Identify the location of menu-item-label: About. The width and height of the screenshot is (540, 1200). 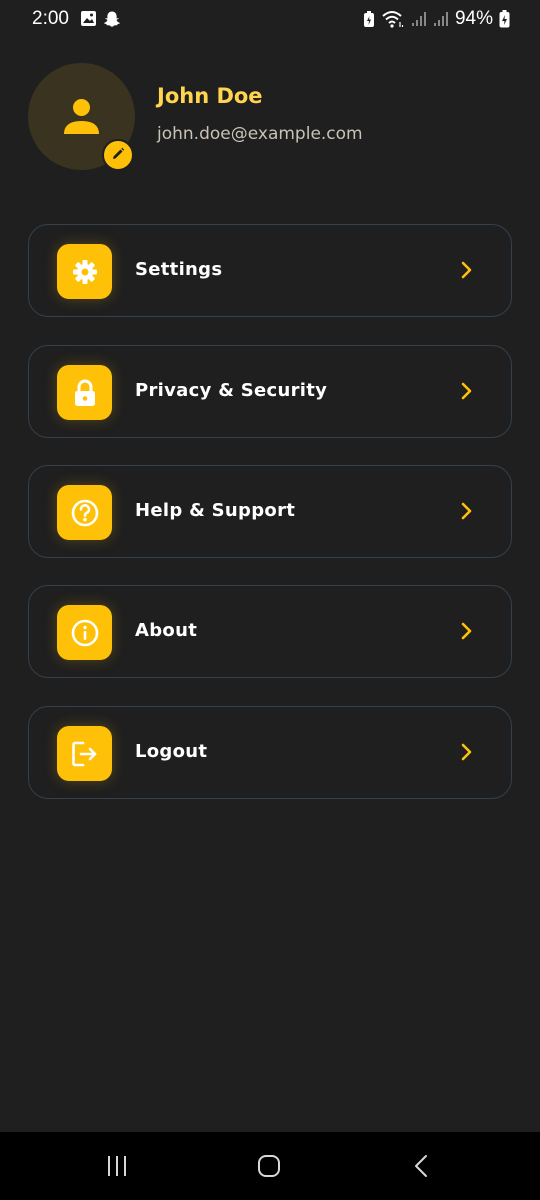
(166, 630).